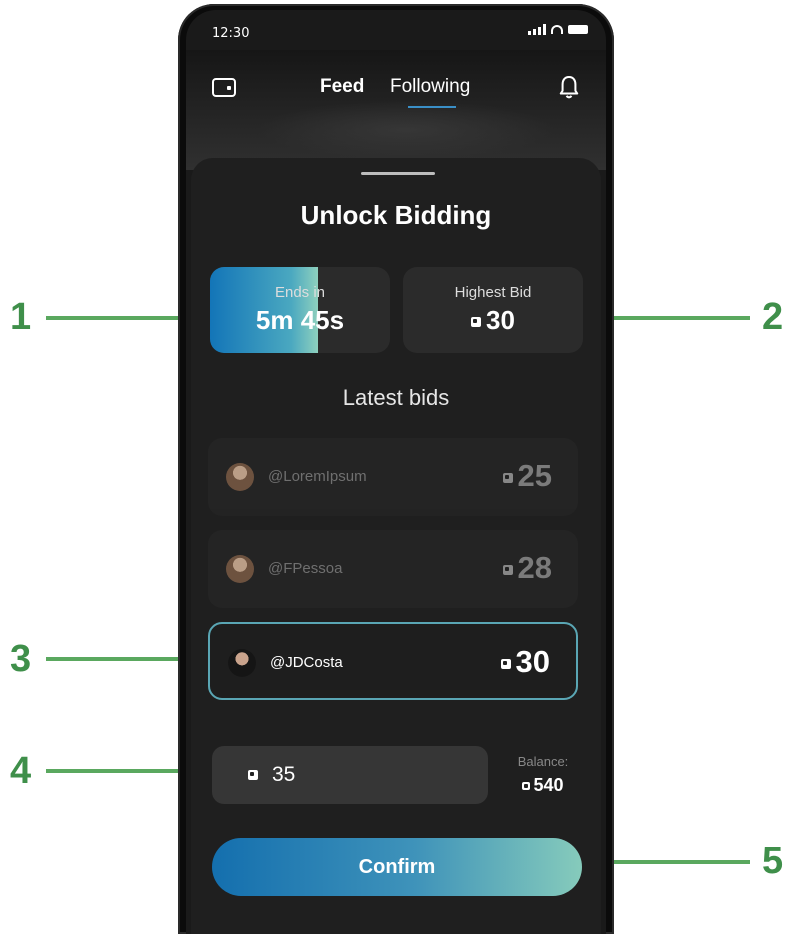 This screenshot has height=934, width=788. I want to click on highest-bid-card: Highest Bid 30, so click(493, 310).